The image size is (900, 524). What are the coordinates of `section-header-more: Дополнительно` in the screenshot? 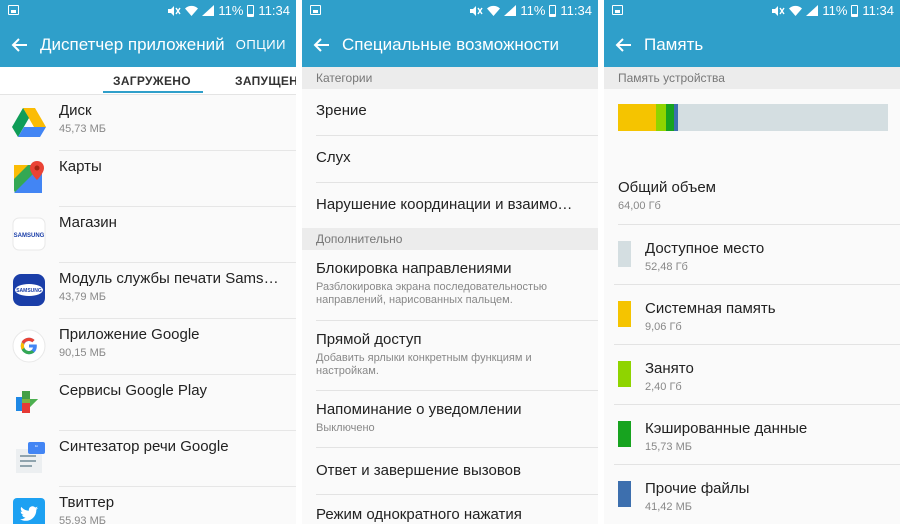 It's located at (450, 239).